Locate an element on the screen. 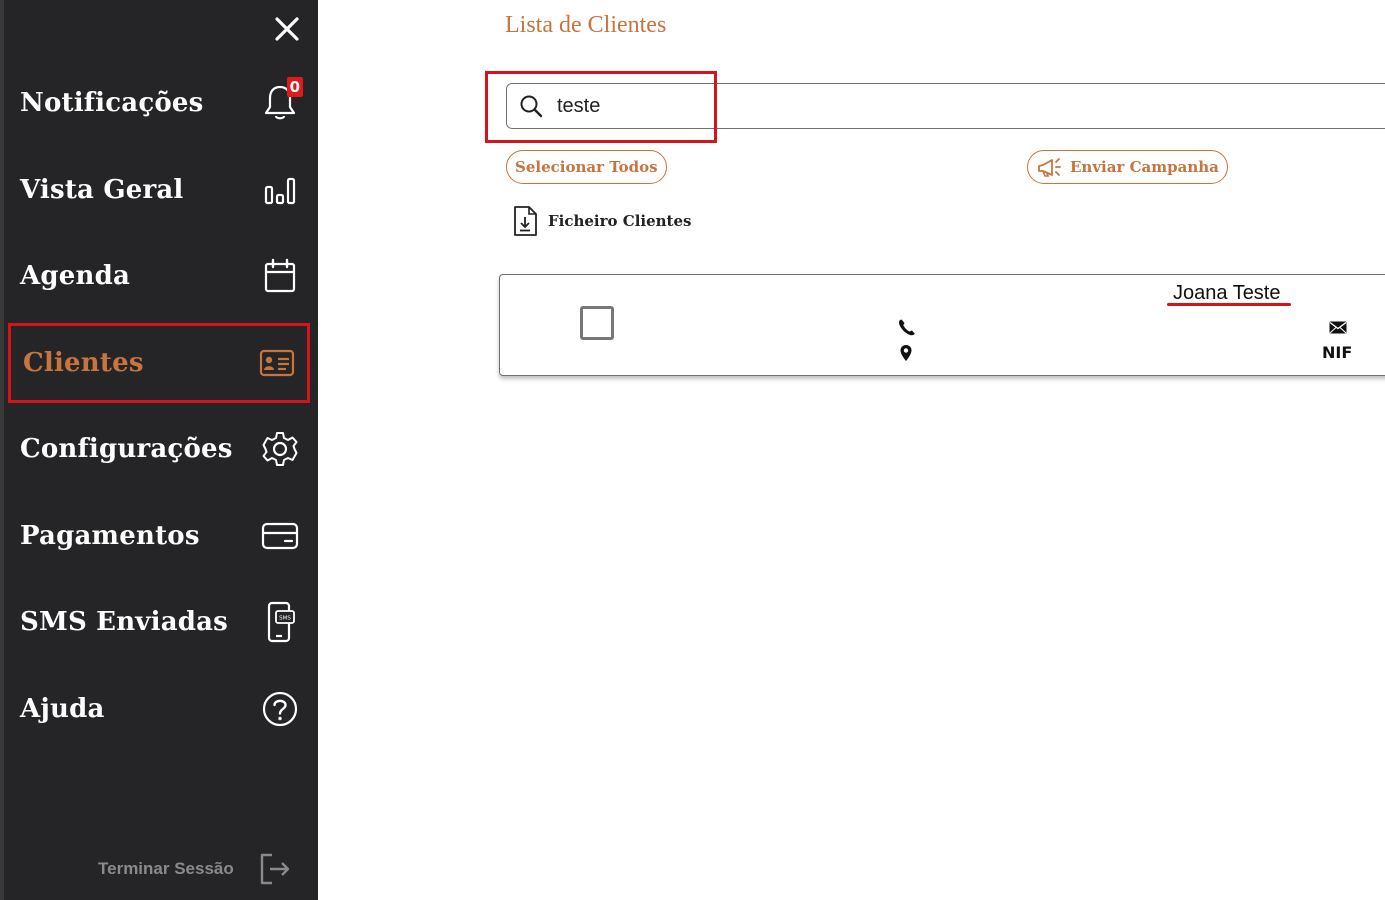 The height and width of the screenshot is (900, 1385). help-circle-icon is located at coordinates (280, 709).